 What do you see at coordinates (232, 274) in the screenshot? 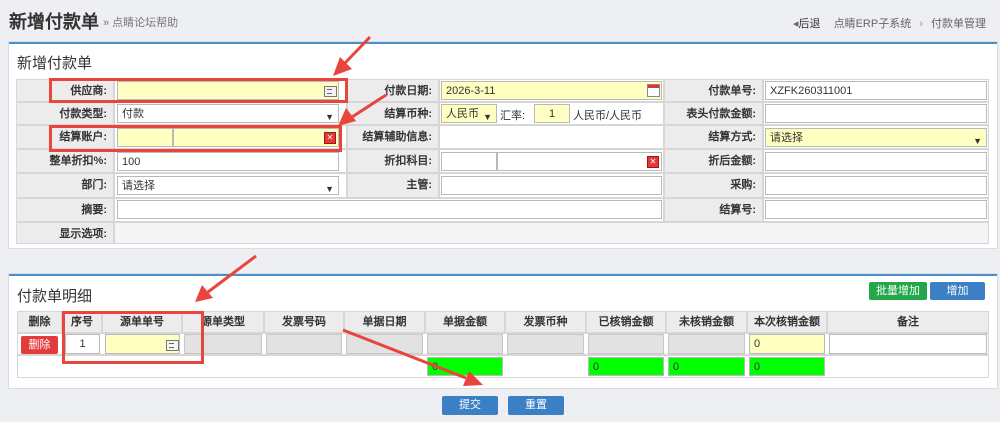
I see `arrow-to-detail` at bounding box center [232, 274].